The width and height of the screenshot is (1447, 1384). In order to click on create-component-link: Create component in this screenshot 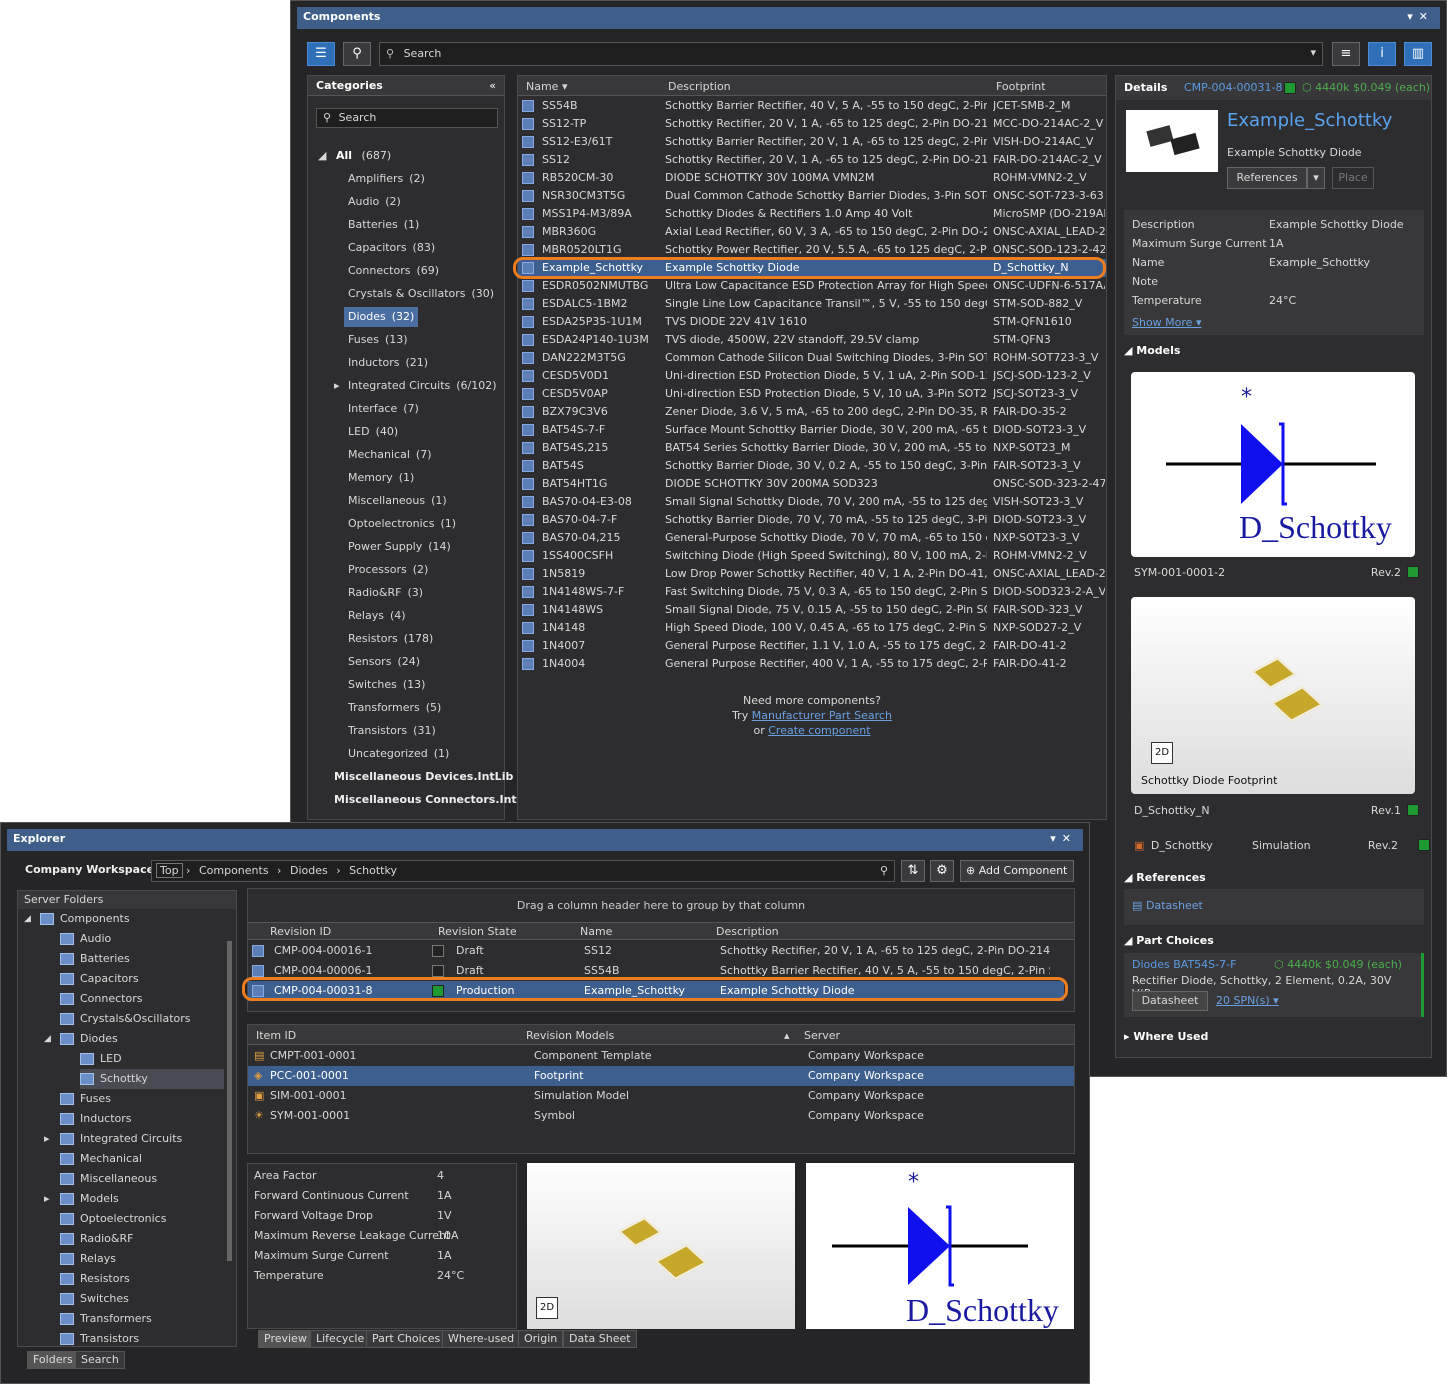, I will do `click(819, 730)`.